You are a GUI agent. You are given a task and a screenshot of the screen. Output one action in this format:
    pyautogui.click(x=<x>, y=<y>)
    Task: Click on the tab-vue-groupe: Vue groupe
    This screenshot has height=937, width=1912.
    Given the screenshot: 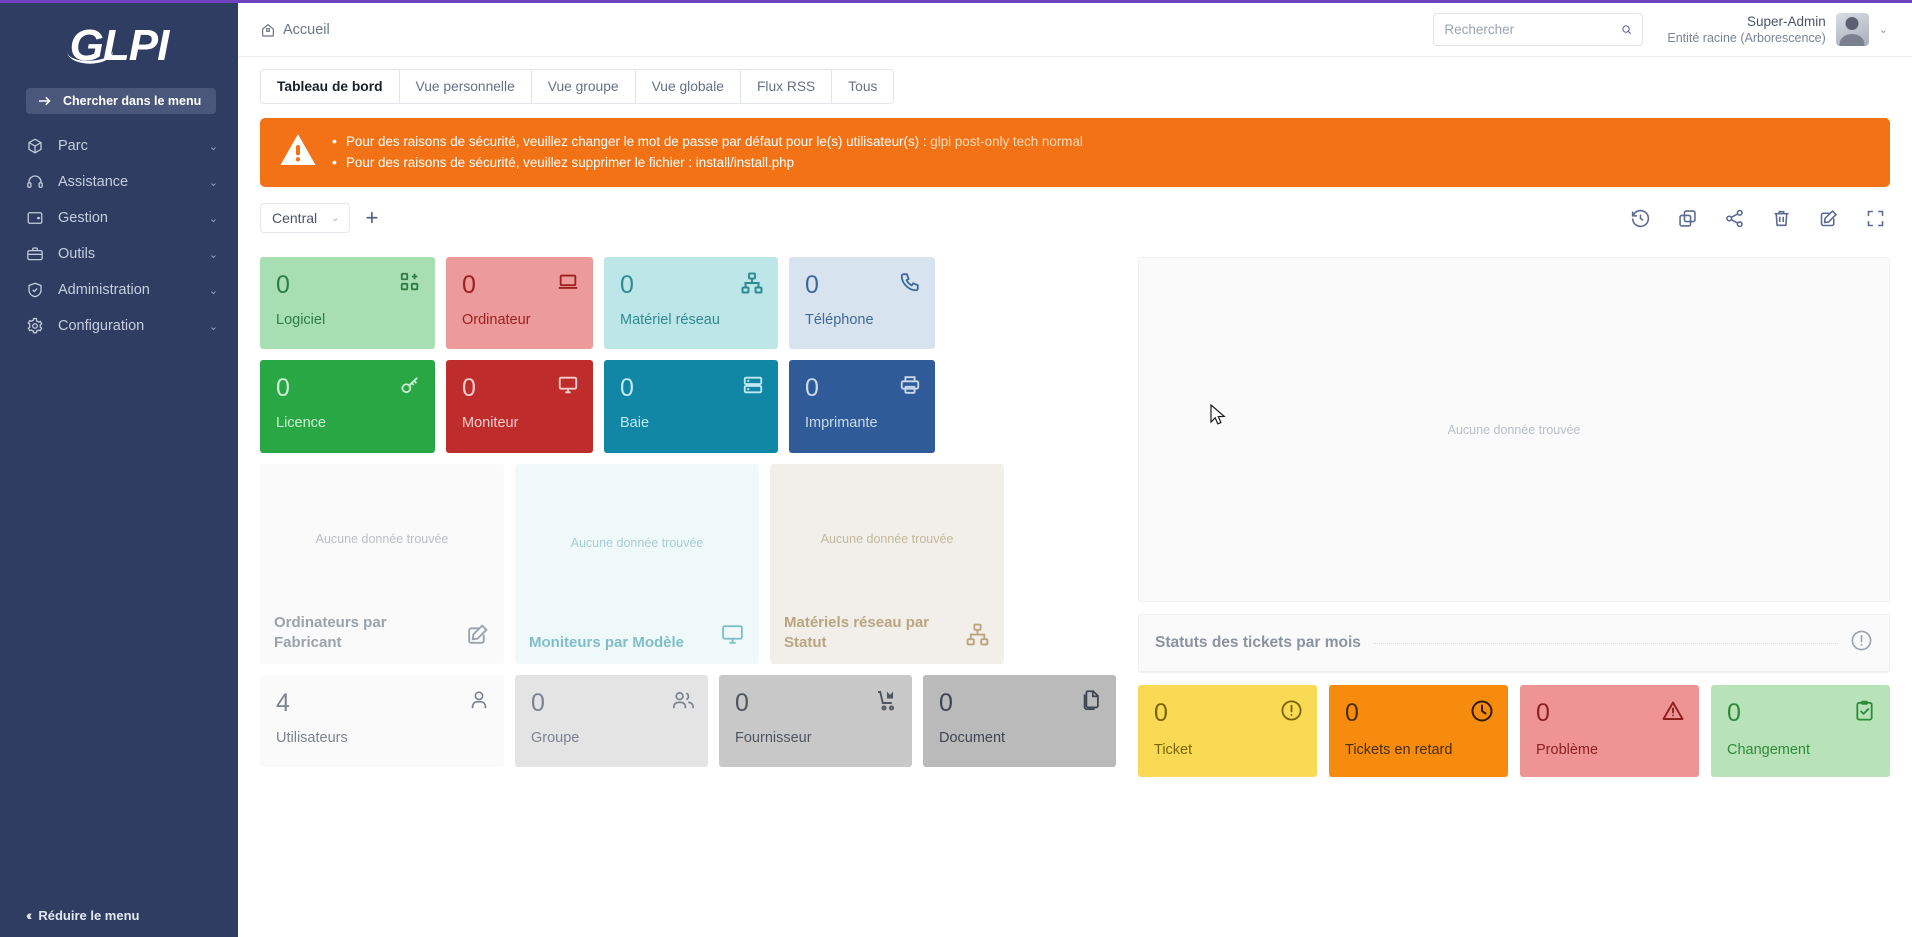 What is the action you would take?
    pyautogui.click(x=584, y=86)
    